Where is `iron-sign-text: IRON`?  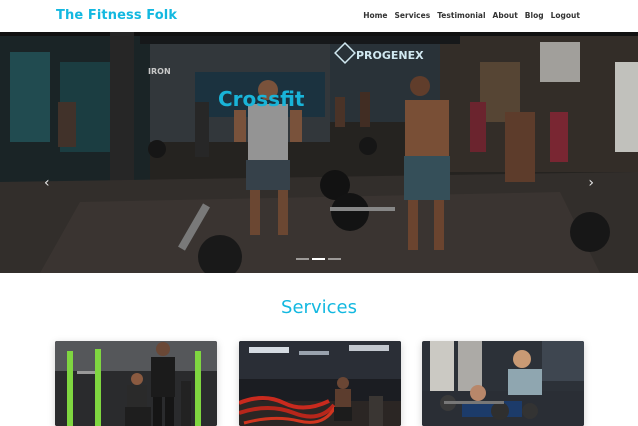
iron-sign-text: IRON is located at coordinates (159, 71).